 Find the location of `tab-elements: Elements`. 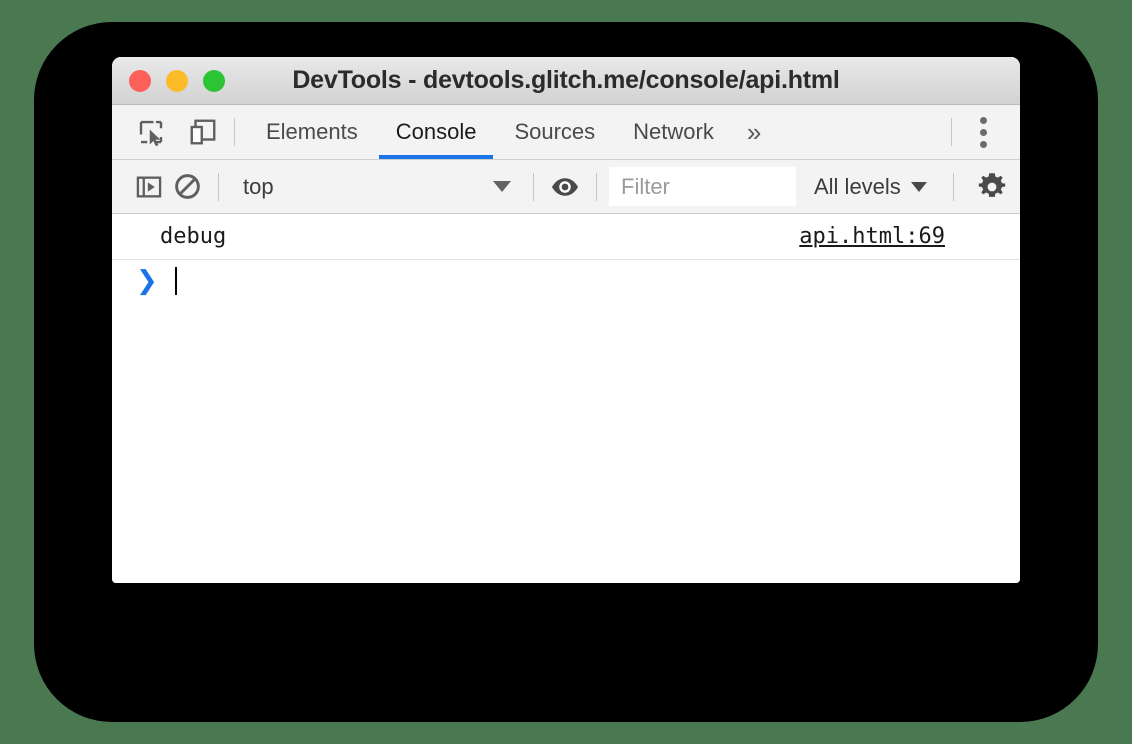

tab-elements: Elements is located at coordinates (312, 132).